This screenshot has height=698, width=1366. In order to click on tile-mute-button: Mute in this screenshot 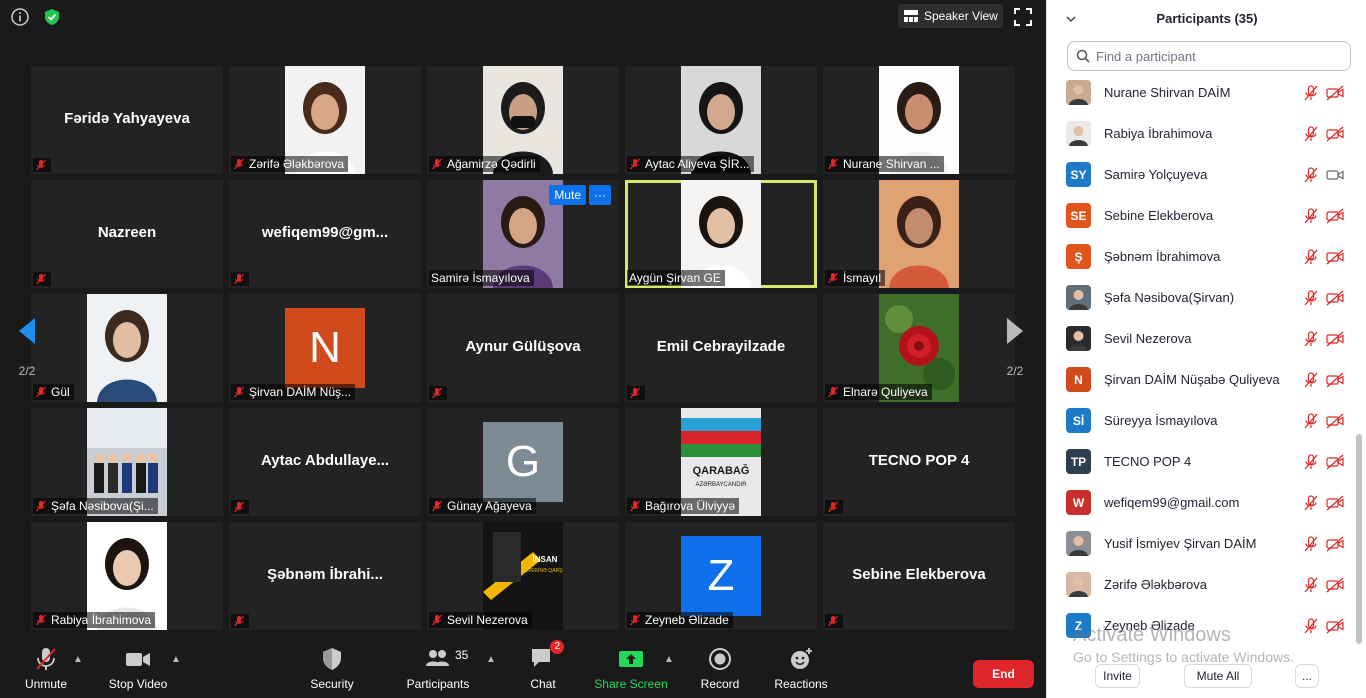, I will do `click(567, 195)`.